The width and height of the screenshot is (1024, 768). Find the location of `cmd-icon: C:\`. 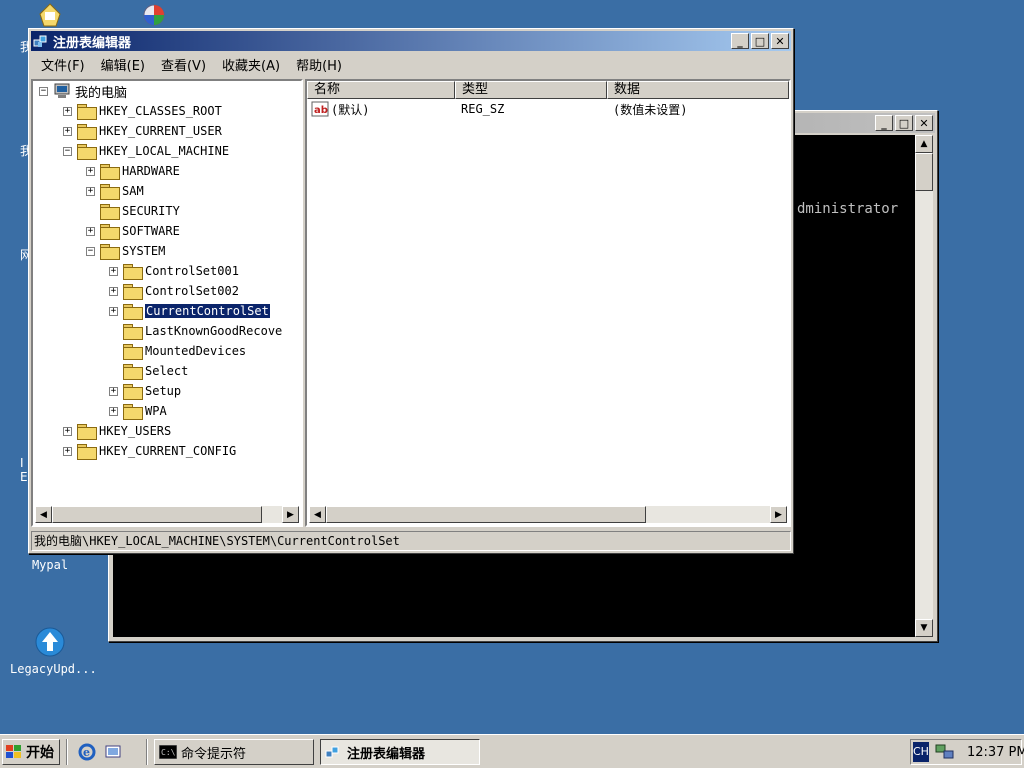

cmd-icon: C:\ is located at coordinates (168, 752).